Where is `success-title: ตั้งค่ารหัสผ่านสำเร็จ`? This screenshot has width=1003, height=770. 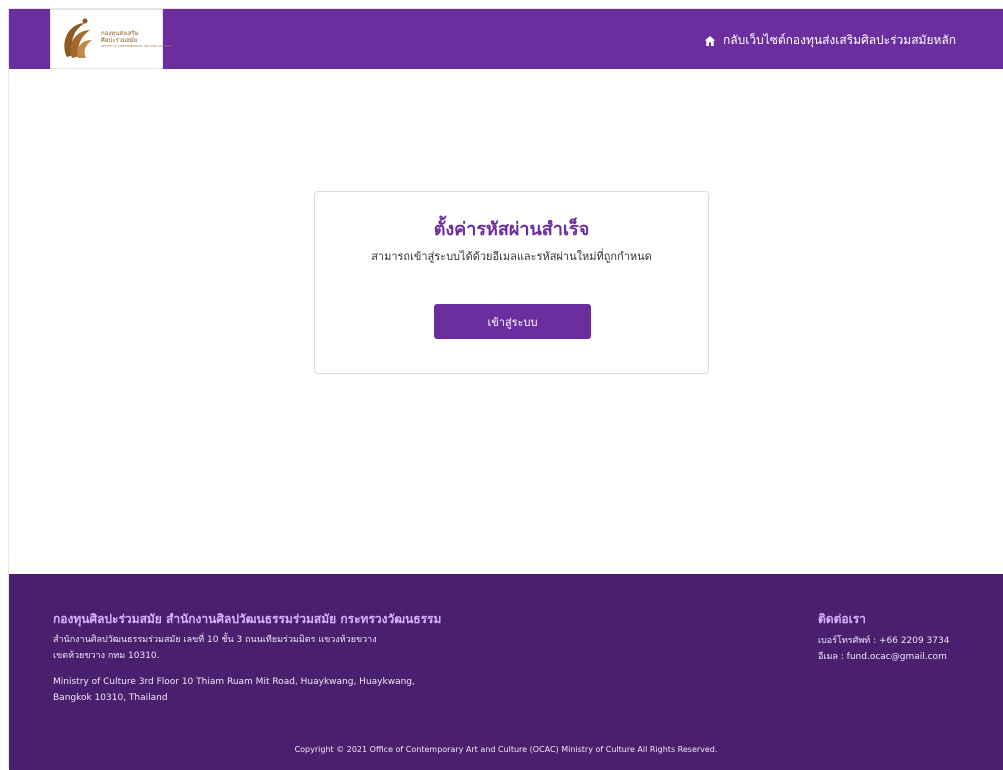 success-title: ตั้งค่ารหัสผ่านสำเร็จ is located at coordinates (511, 229).